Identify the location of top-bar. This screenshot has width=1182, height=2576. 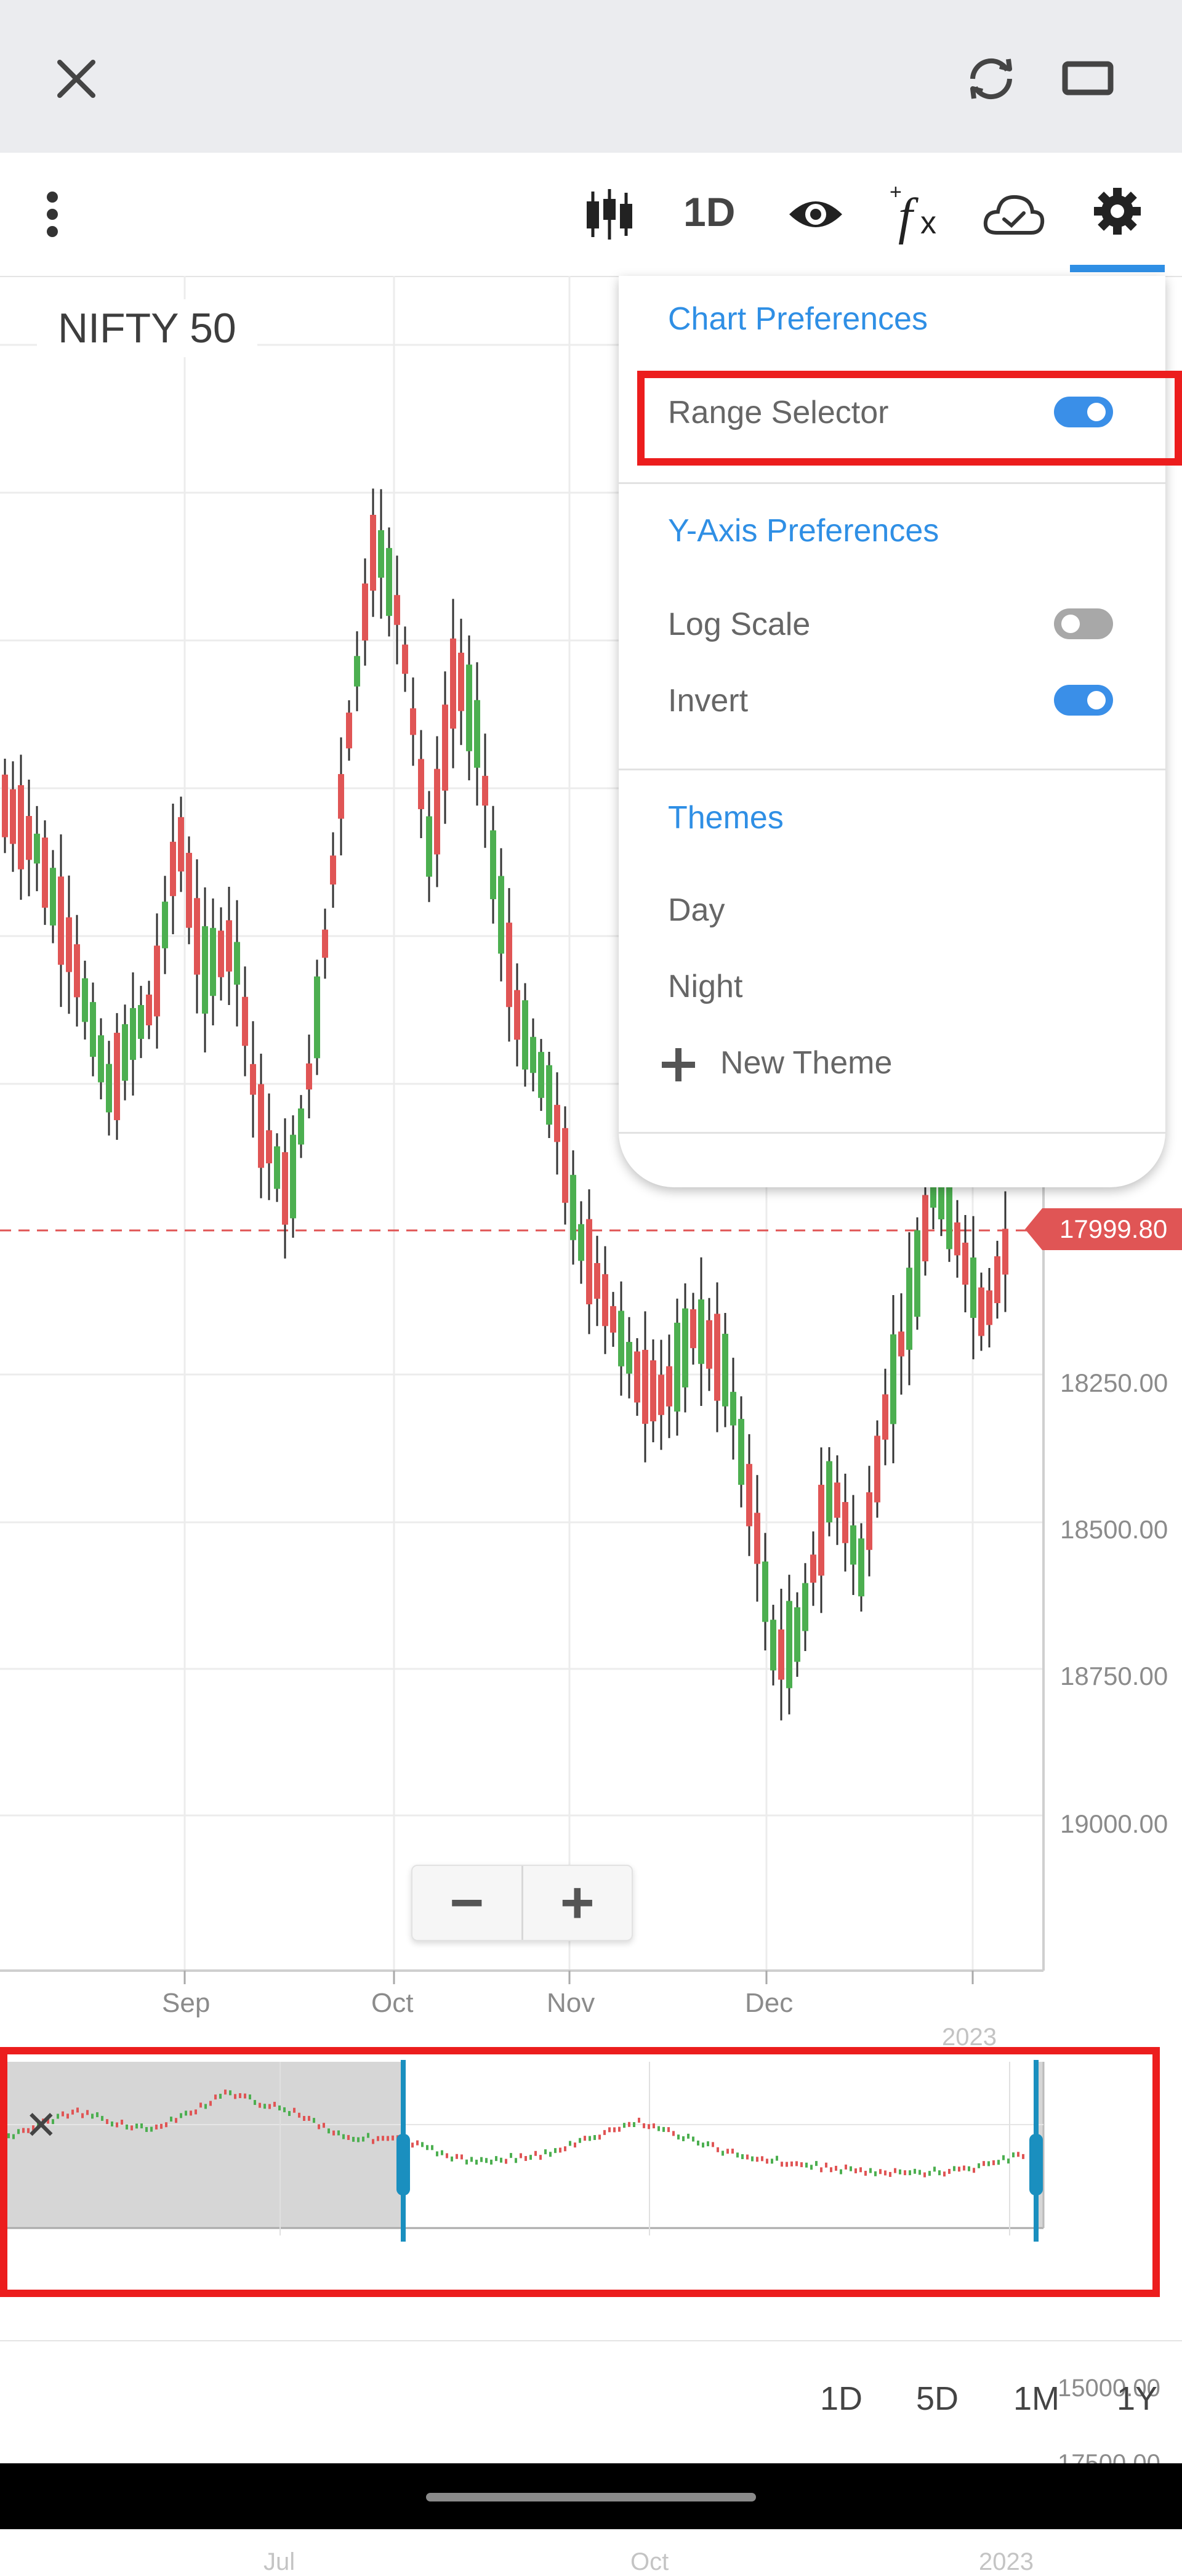
(591, 76).